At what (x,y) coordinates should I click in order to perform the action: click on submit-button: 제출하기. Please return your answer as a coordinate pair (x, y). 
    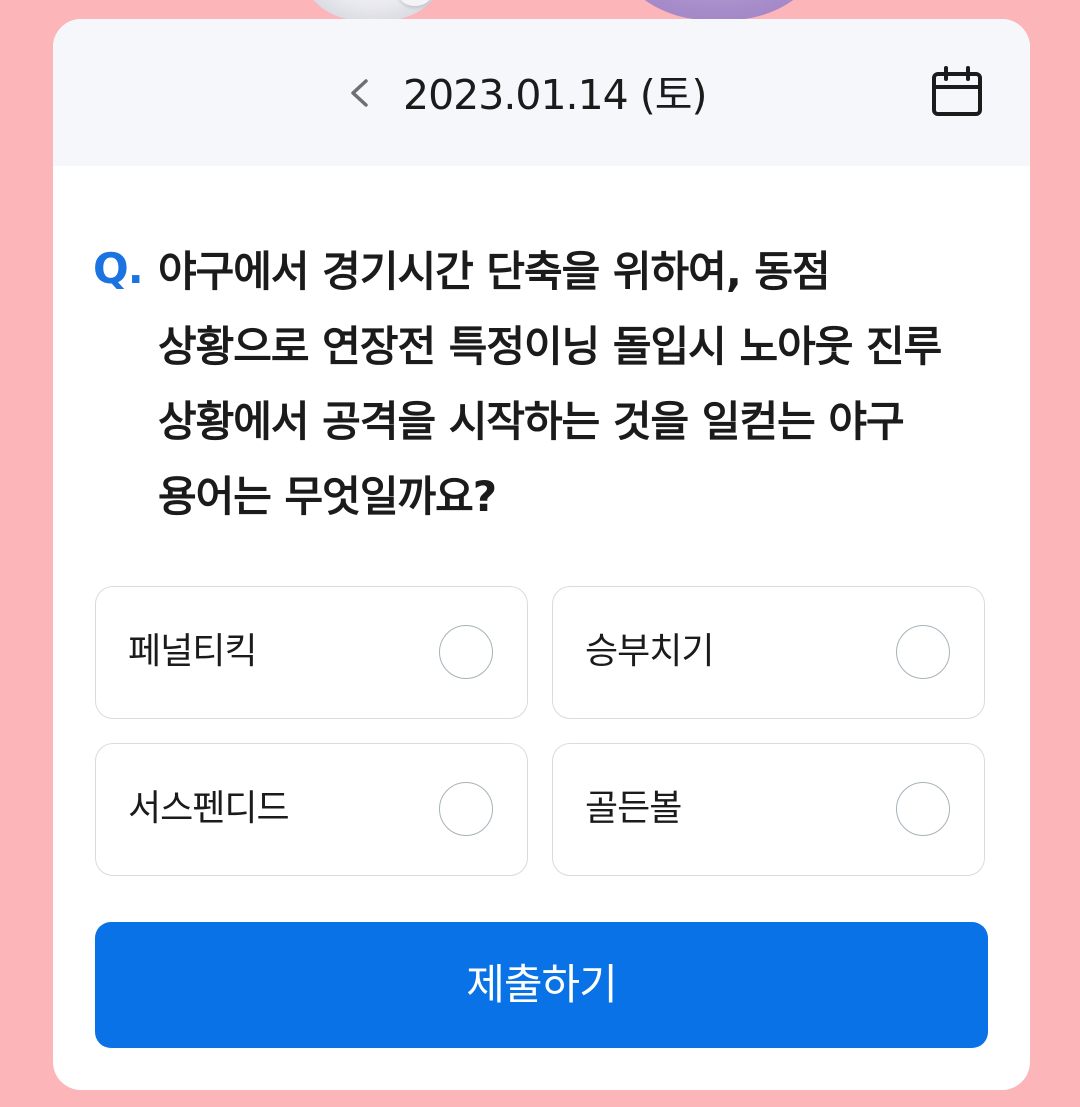
    Looking at the image, I should click on (541, 985).